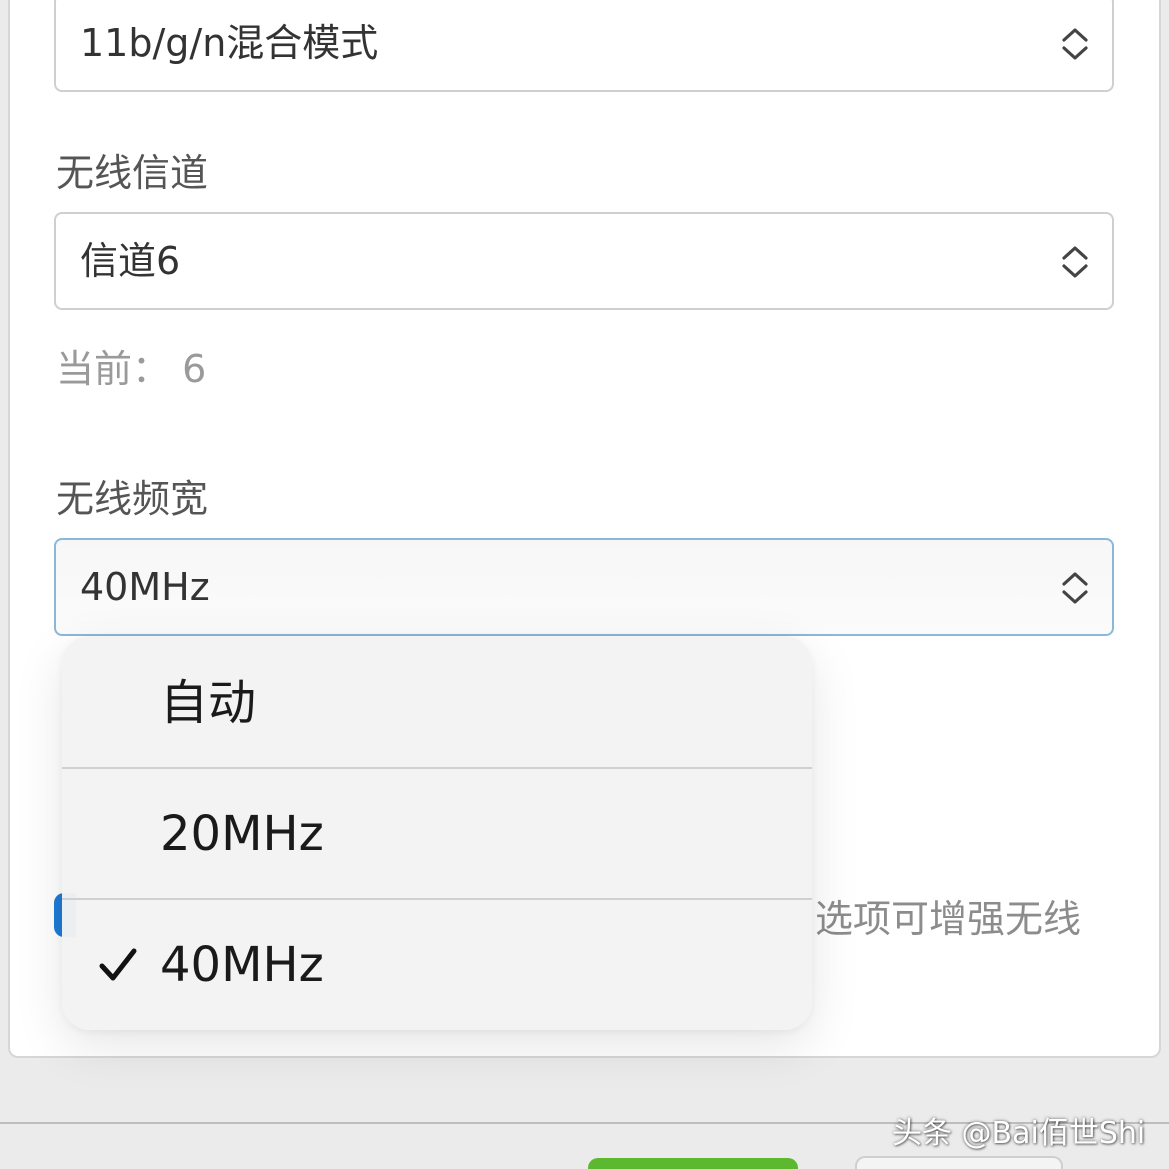  What do you see at coordinates (437, 703) in the screenshot?
I see `dropdown-option-auto: 自动` at bounding box center [437, 703].